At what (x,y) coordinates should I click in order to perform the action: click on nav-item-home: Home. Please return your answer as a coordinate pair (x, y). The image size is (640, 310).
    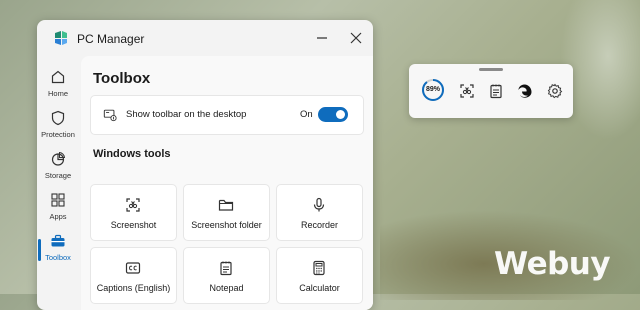
    Looking at the image, I should click on (58, 85).